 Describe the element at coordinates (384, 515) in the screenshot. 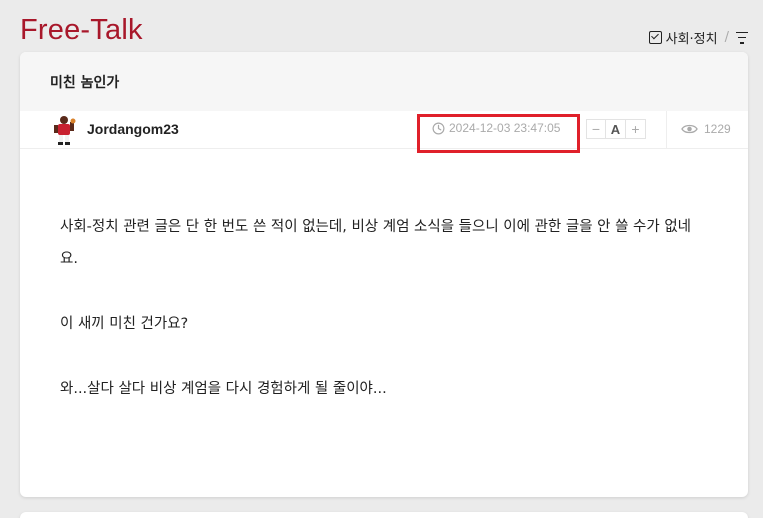

I see `next-card` at that location.